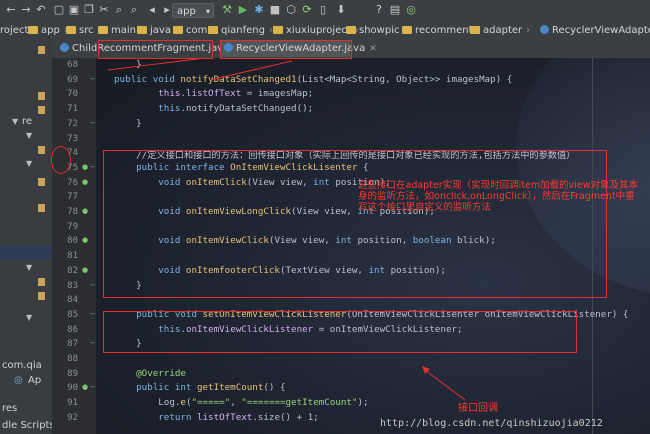 This screenshot has width=650, height=434. I want to click on save-icon: ▣, so click(74, 10).